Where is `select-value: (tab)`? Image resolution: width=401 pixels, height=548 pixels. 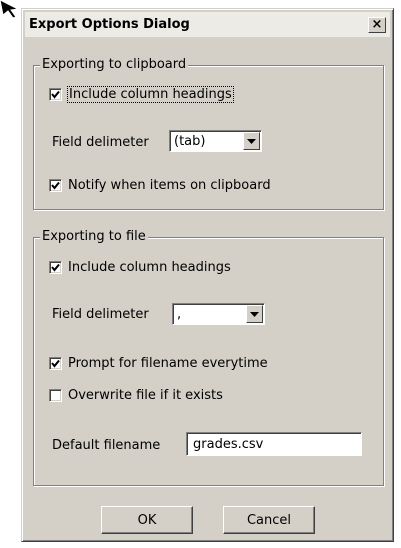
select-value: (tab) is located at coordinates (190, 141).